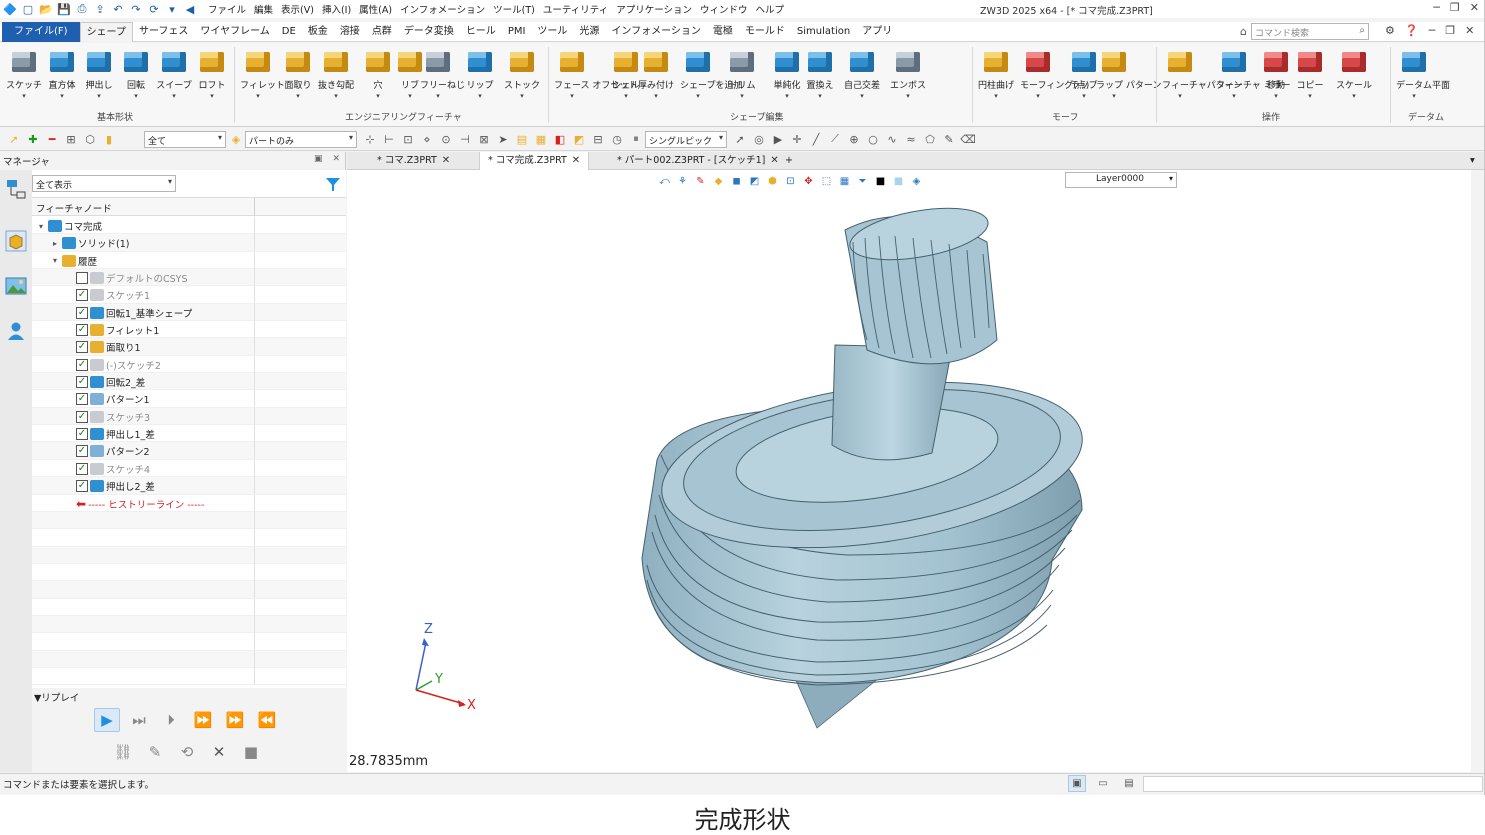 The image size is (1485, 835). Describe the element at coordinates (770, 9) in the screenshot. I see `menu-item: ヘルプ` at that location.